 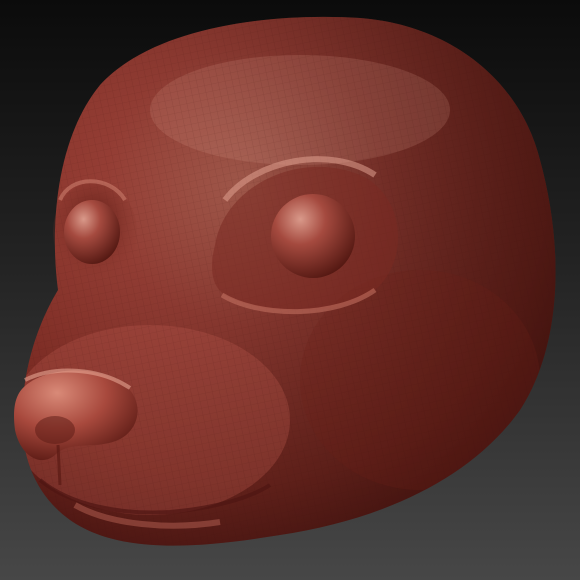 What do you see at coordinates (95, 230) in the screenshot?
I see `eye-left` at bounding box center [95, 230].